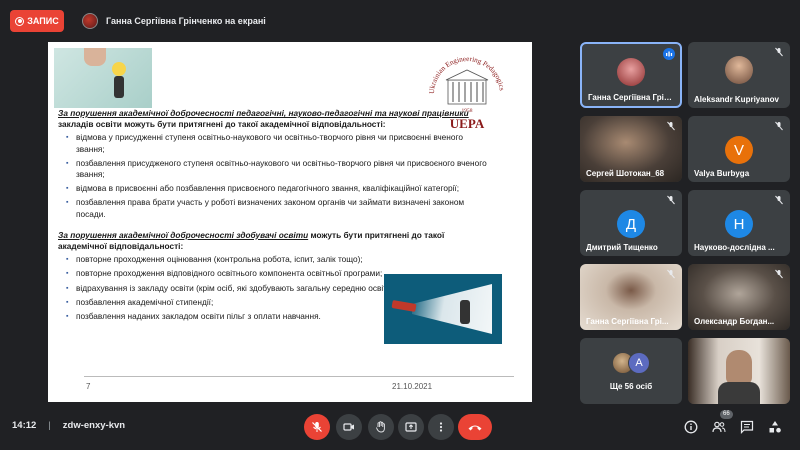 The width and height of the screenshot is (800, 450). Describe the element at coordinates (20, 21) in the screenshot. I see `record-dot-icon` at that location.